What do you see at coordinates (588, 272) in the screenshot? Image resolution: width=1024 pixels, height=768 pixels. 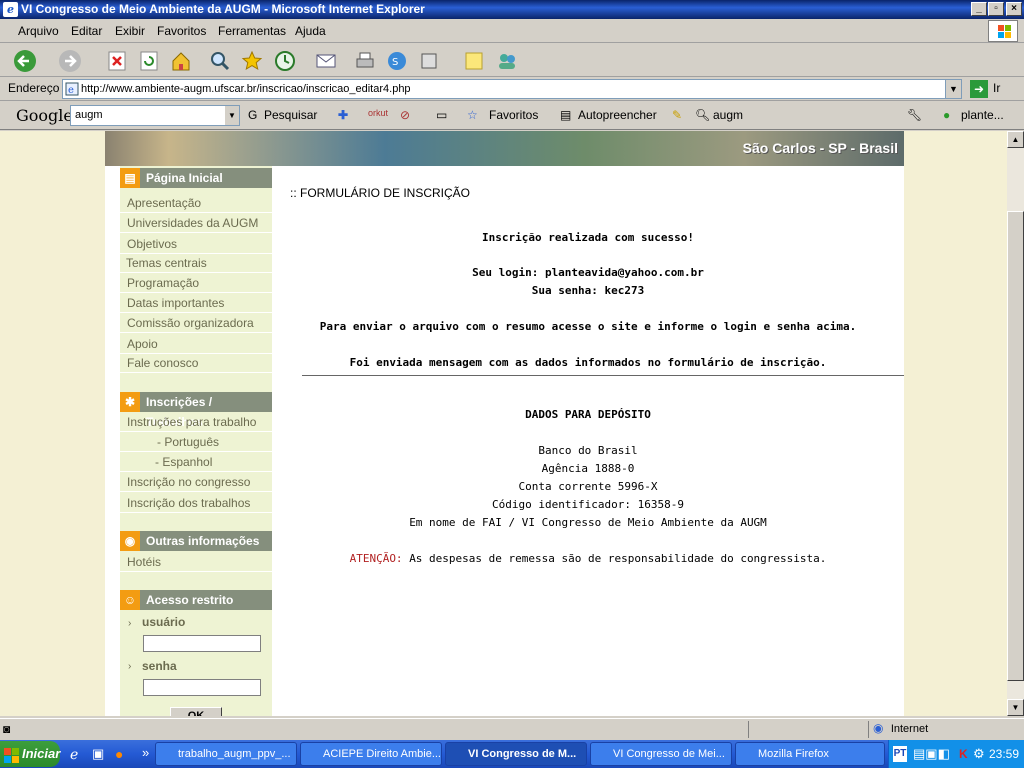 I see `login-info: Seu login: planteavida@yahoo.com.br` at bounding box center [588, 272].